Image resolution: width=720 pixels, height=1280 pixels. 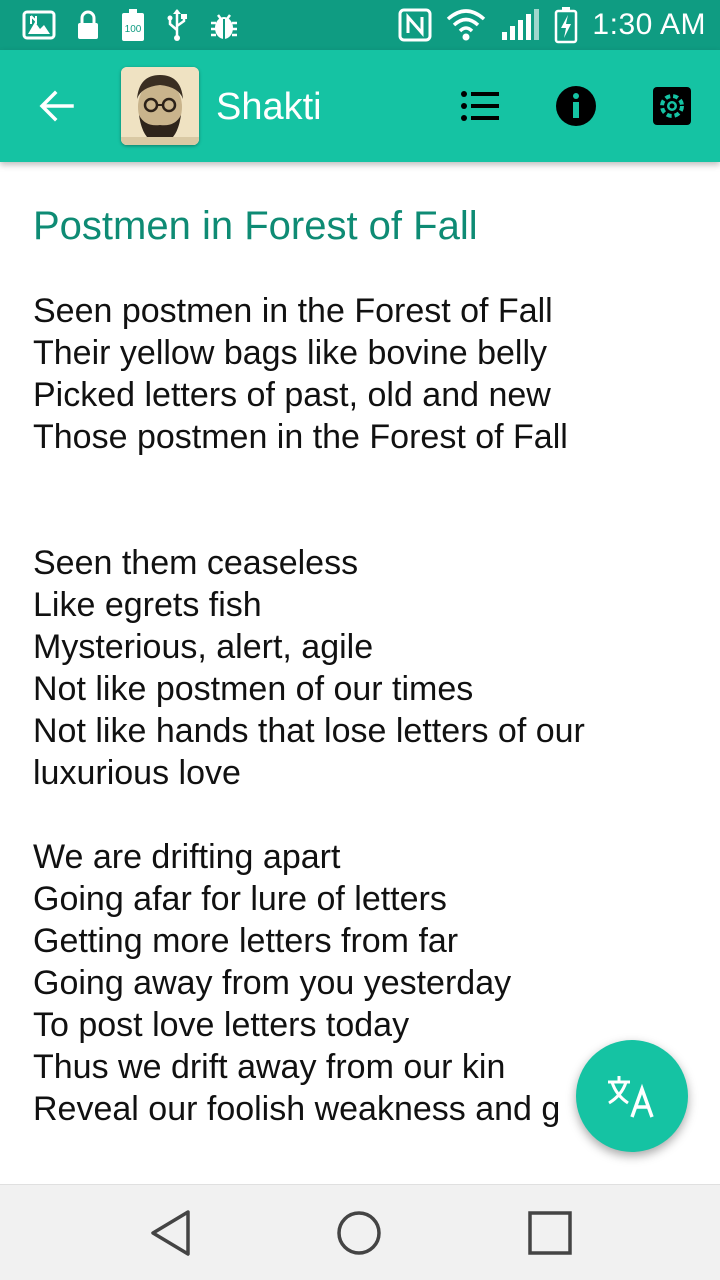 I want to click on poem-line: Not like hands that lose letters of our, so click(x=309, y=731).